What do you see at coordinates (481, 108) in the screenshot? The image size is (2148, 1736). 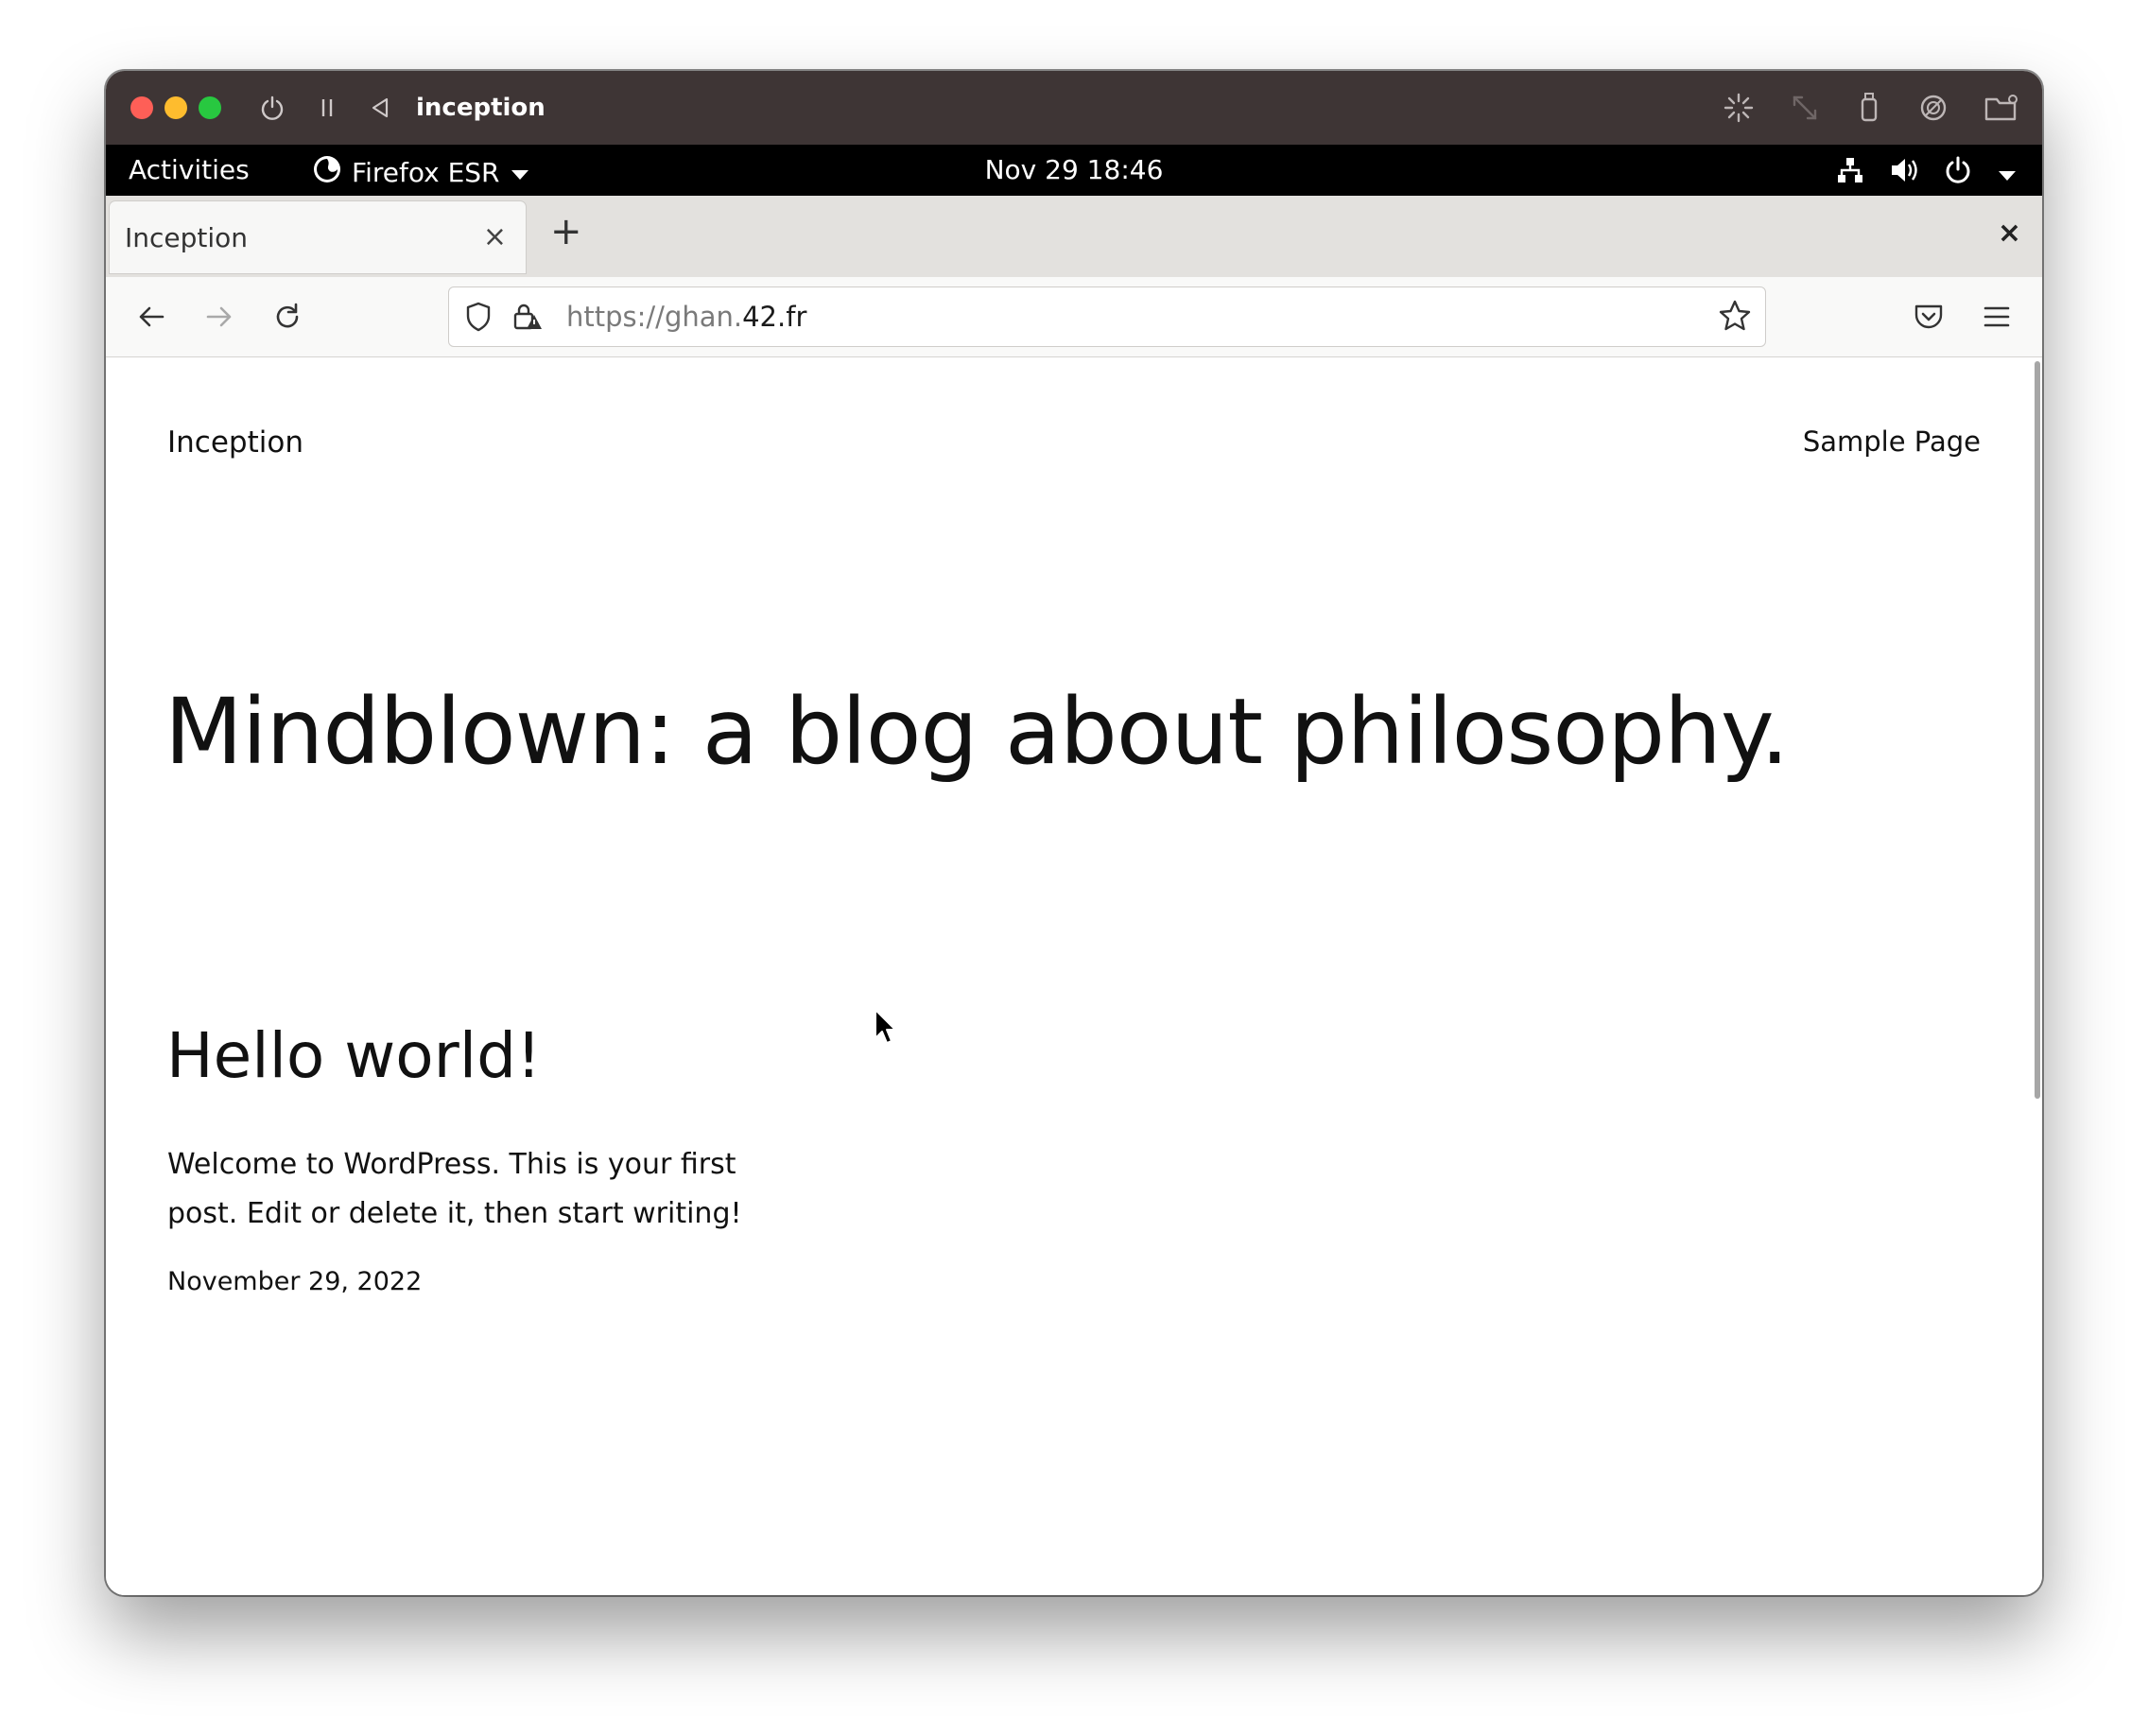 I see `vm-title: inception` at bounding box center [481, 108].